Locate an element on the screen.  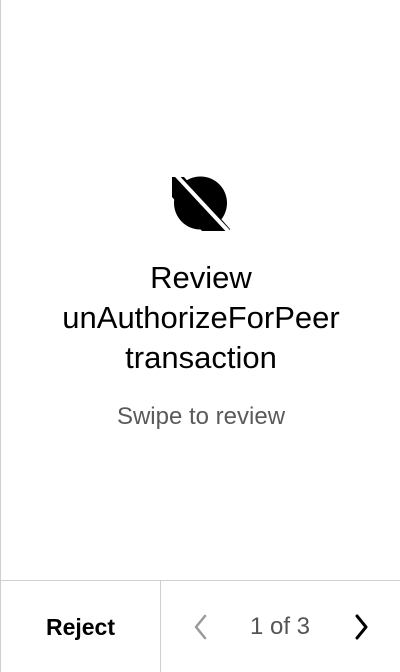
review-title-line-2: unAuthorizeForPeer is located at coordinates (201, 317).